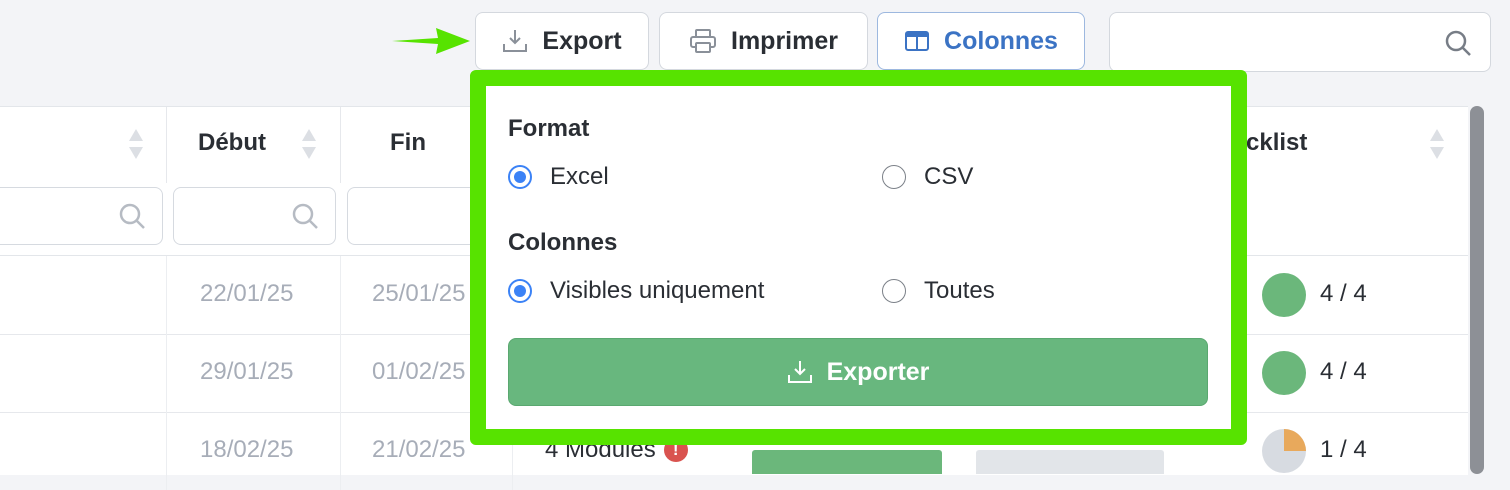 The image size is (1510, 490). I want to click on column-header-checklist: cklist, so click(1276, 143).